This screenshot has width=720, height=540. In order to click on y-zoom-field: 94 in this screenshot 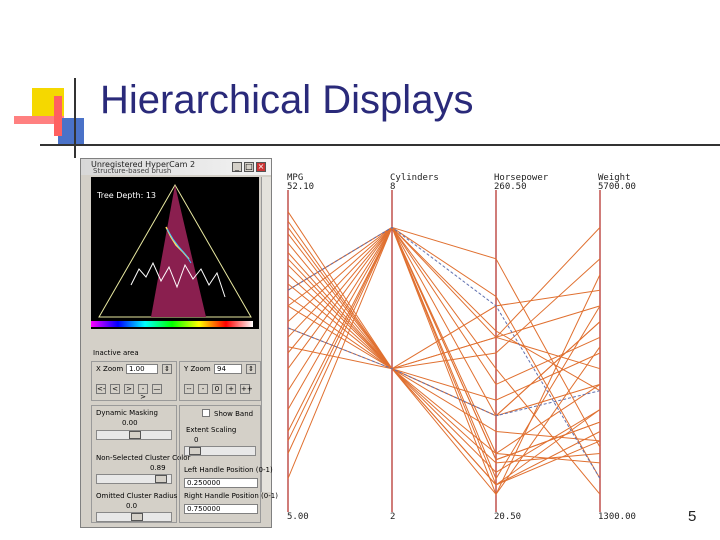, I will do `click(228, 369)`.